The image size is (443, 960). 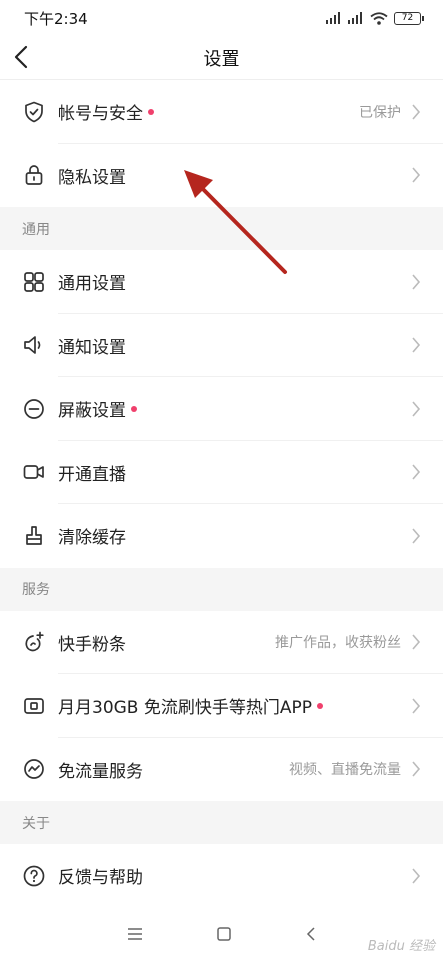 I want to click on grid-icon, so click(x=34, y=281).